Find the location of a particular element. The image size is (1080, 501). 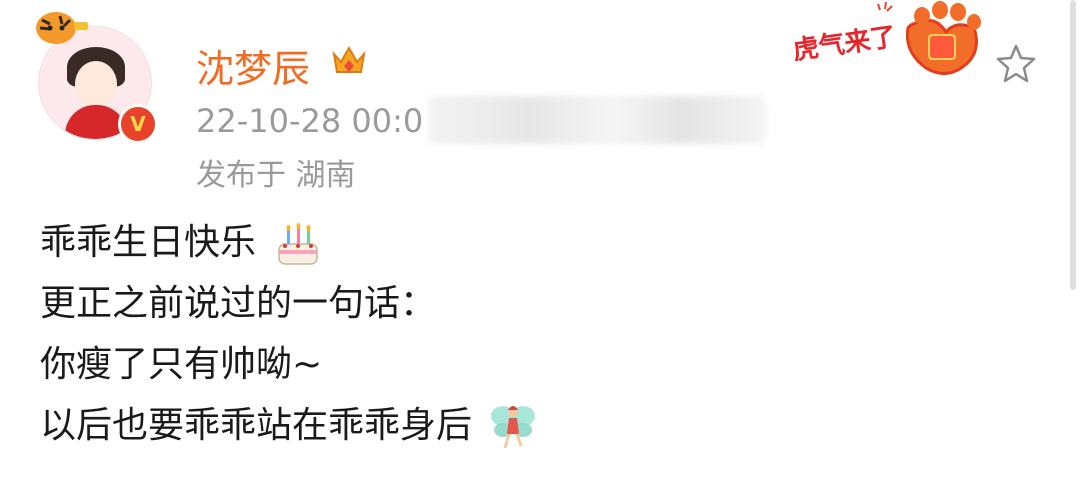

timestamp: 22-10-28 00:0 is located at coordinates (310, 121).